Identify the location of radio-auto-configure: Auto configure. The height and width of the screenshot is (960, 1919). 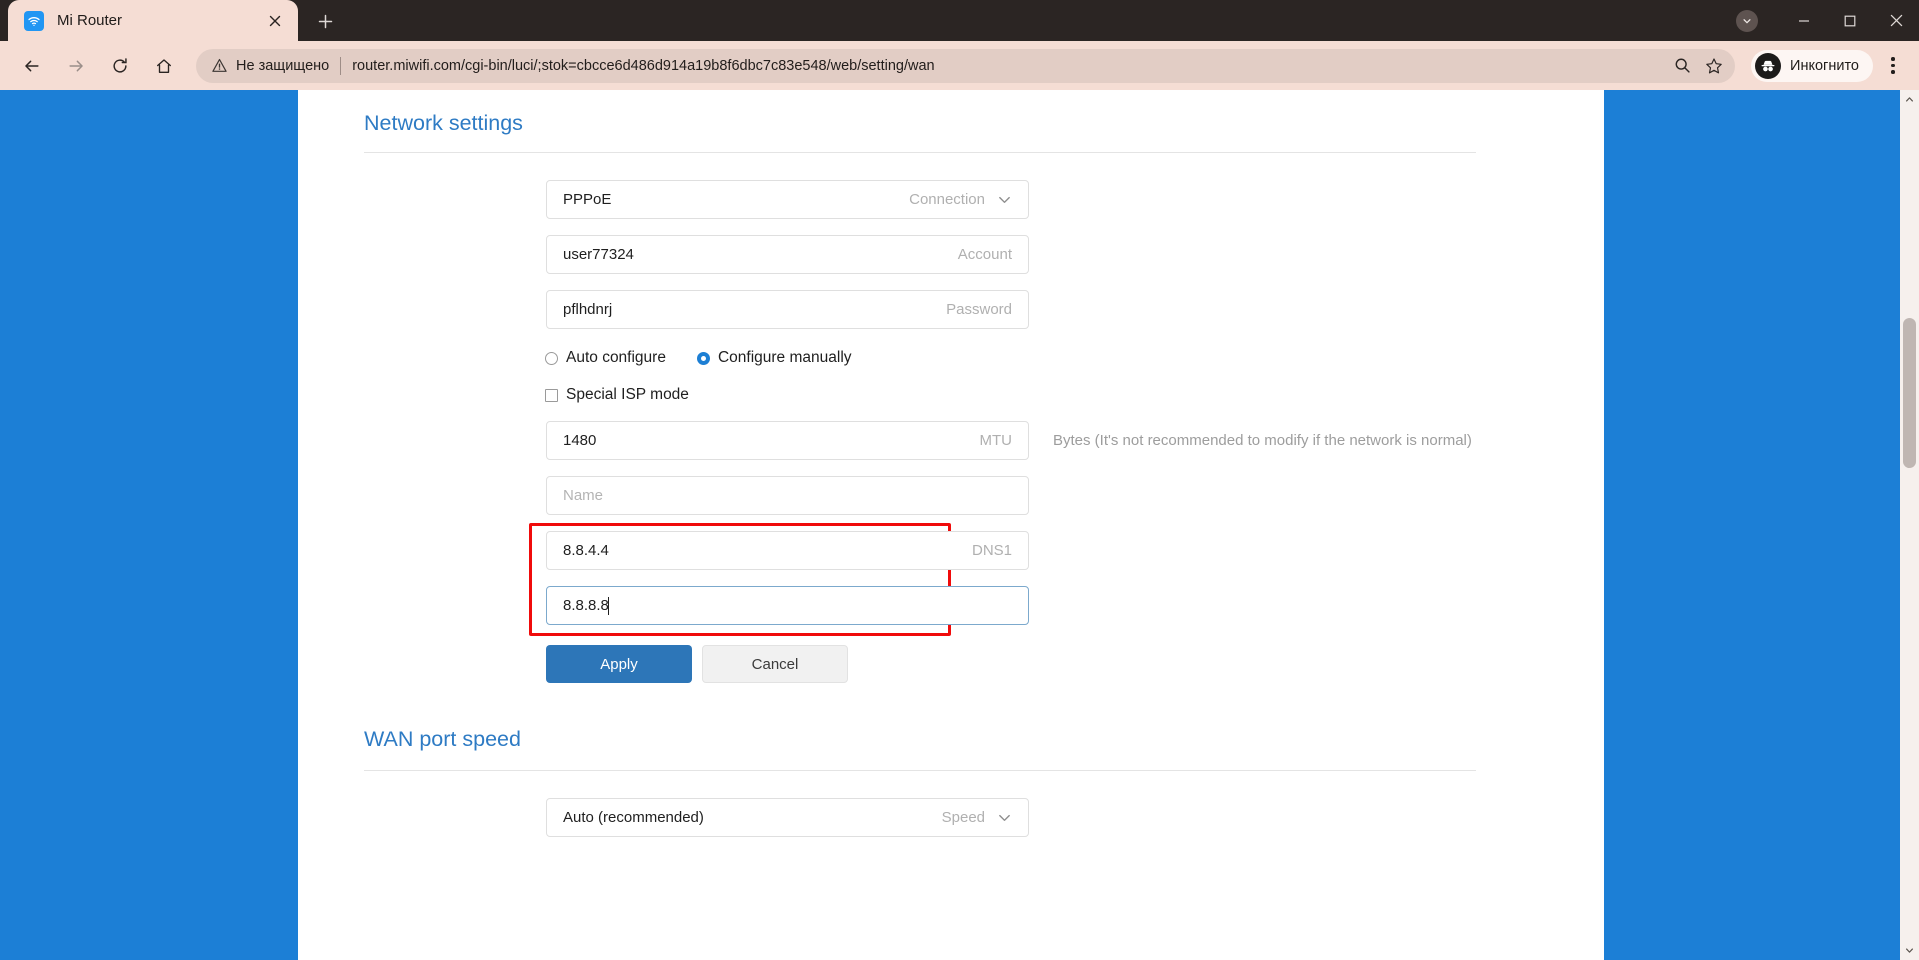
(605, 358).